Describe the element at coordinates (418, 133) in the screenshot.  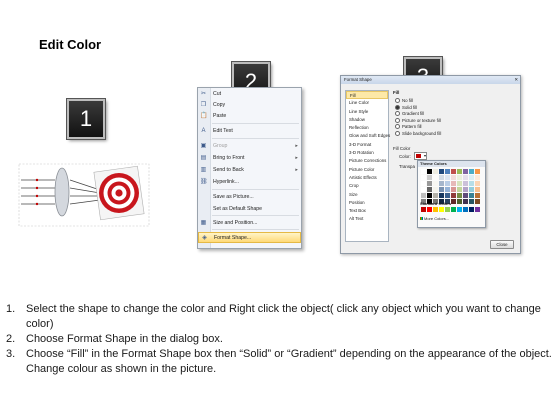
I see `fill-option-slide-background-fill: Slide background fill` at that location.